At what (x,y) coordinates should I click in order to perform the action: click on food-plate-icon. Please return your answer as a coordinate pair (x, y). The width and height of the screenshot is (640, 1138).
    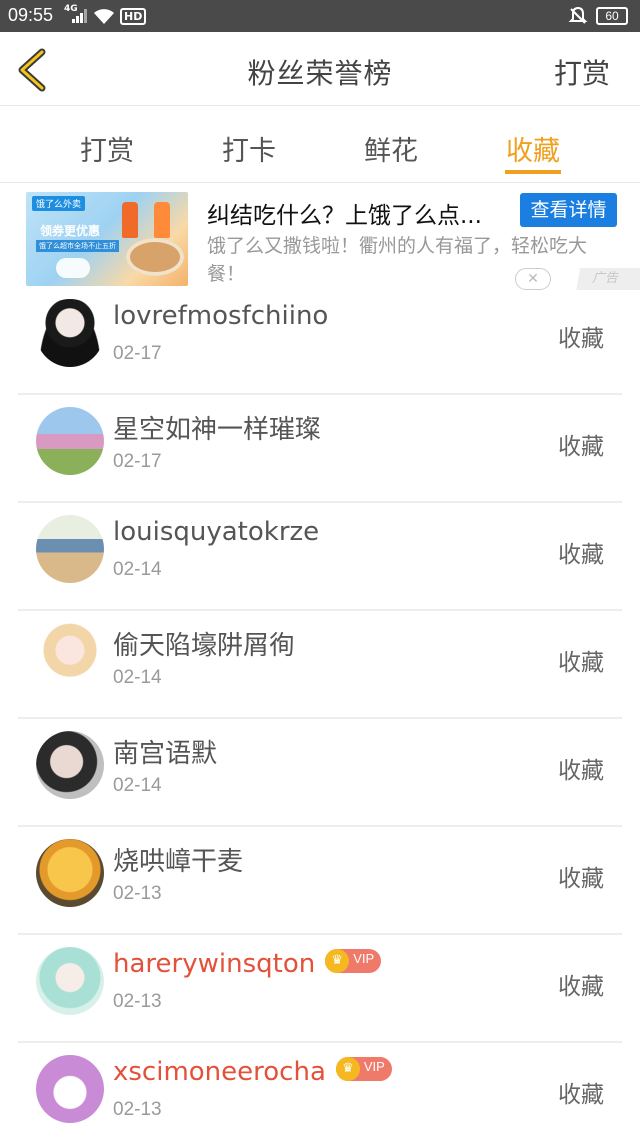
    Looking at the image, I should click on (155, 257).